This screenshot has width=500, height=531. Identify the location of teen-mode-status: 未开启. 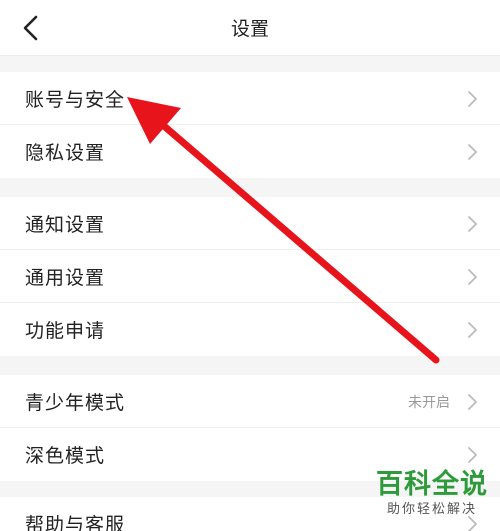
(429, 403).